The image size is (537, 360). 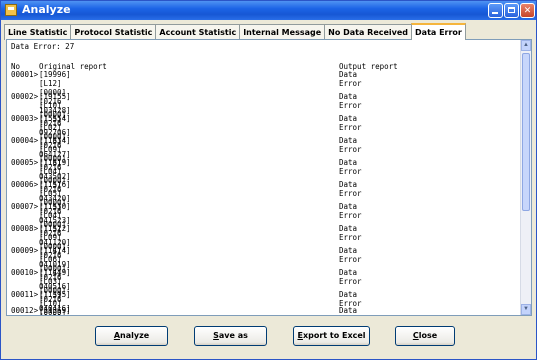 I want to click on original-report: [11369] [L03] [0000] [0216 040014] [] 51, so click(x=55, y=310).